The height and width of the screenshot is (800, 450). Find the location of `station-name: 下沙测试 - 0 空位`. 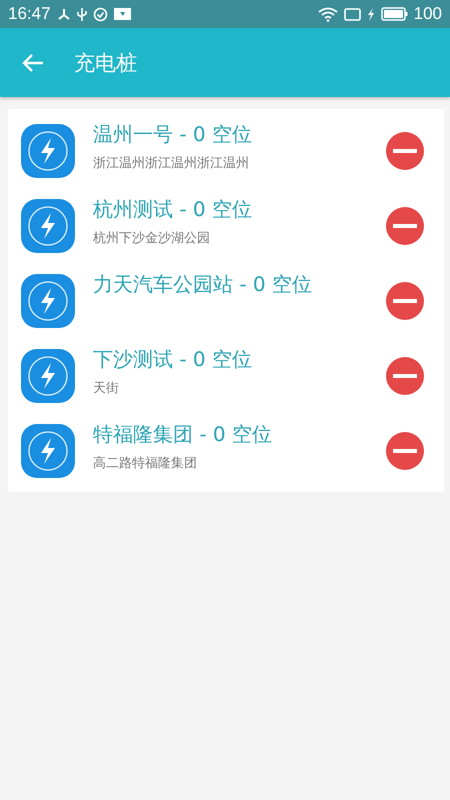

station-name: 下沙测试 - 0 空位 is located at coordinates (173, 359).